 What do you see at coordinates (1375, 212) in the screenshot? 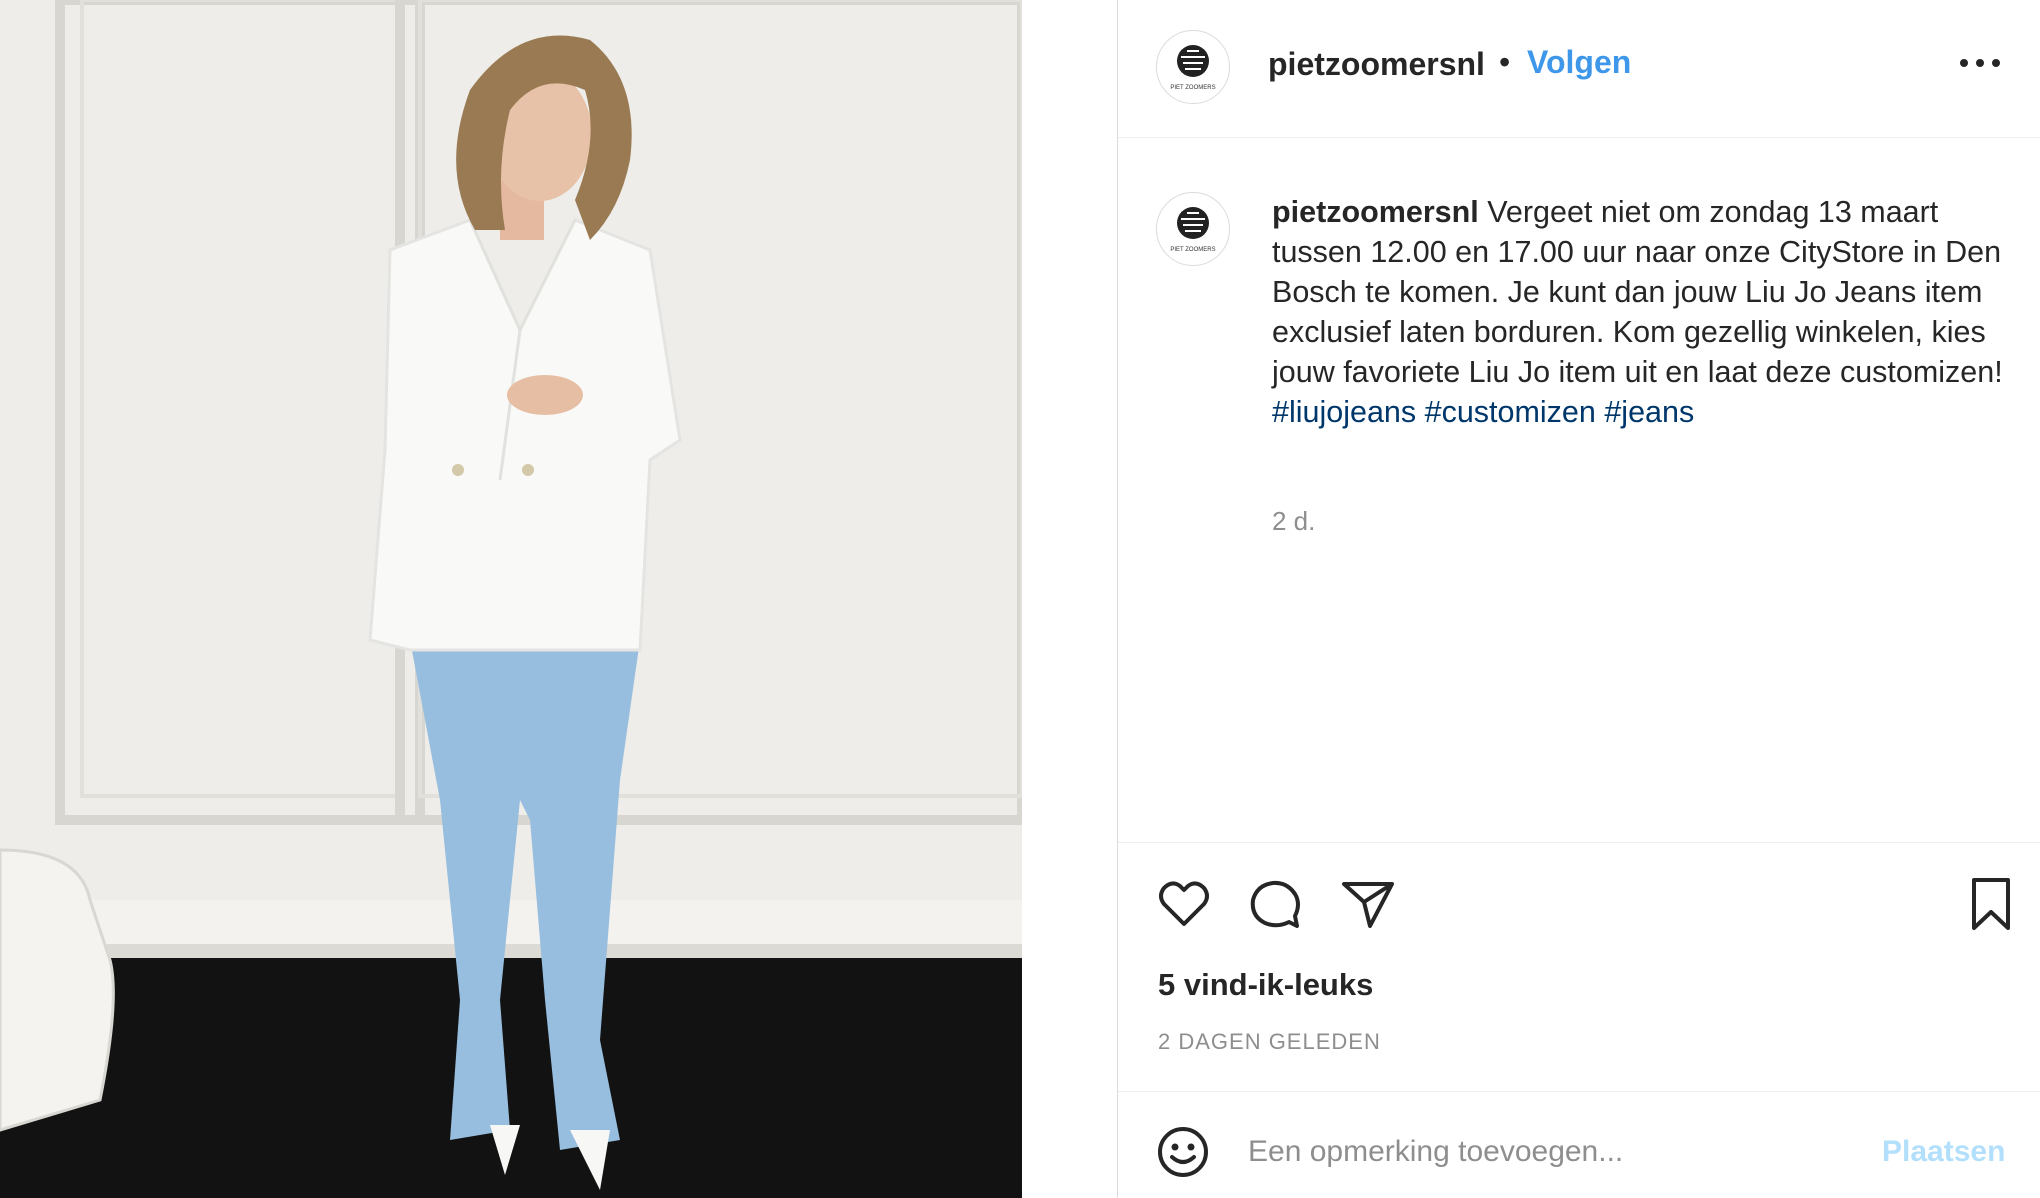
I see `caption-username: pietzoomersnl` at bounding box center [1375, 212].